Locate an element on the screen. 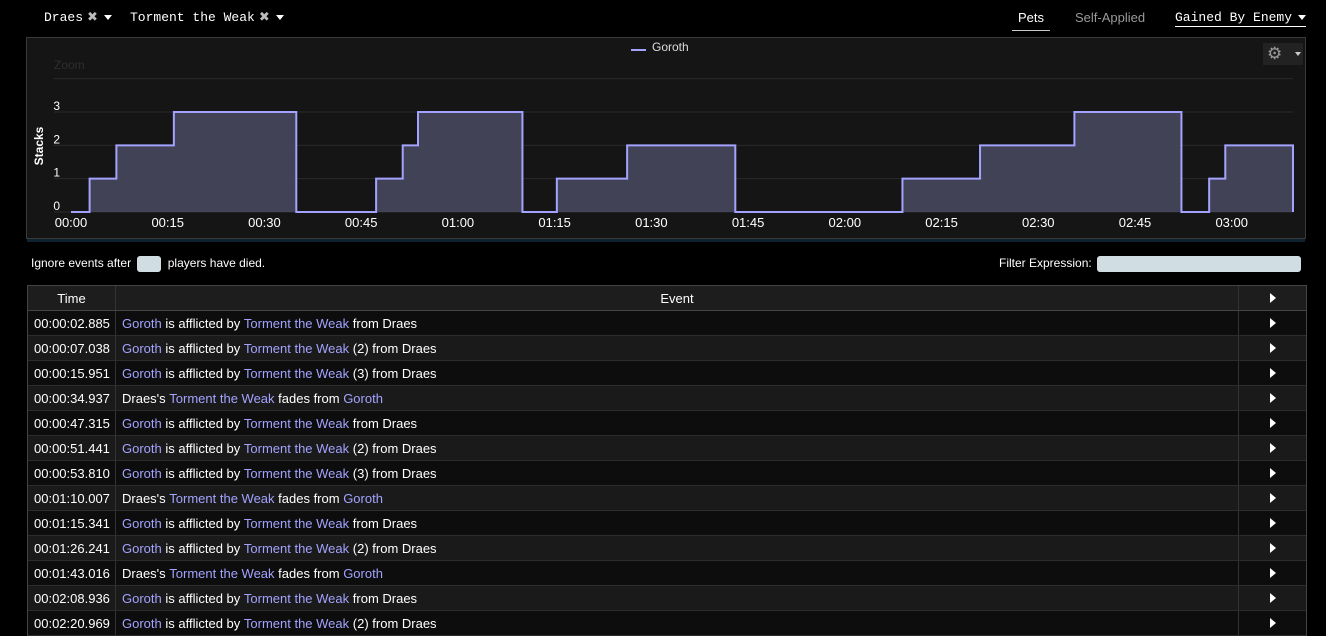 The height and width of the screenshot is (636, 1326). event-time: 00:00:15.951 is located at coordinates (72, 373).